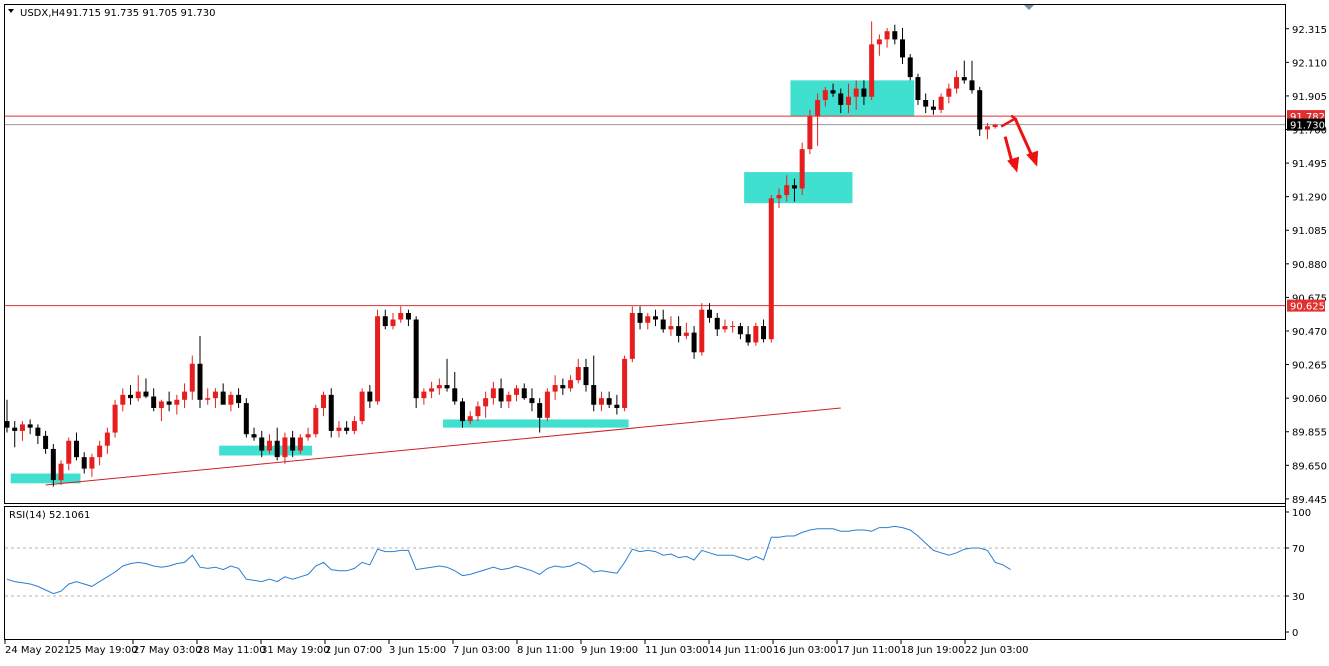 The height and width of the screenshot is (666, 1329). What do you see at coordinates (231, 650) in the screenshot?
I see `time-tick-label: 28 May 11:00` at bounding box center [231, 650].